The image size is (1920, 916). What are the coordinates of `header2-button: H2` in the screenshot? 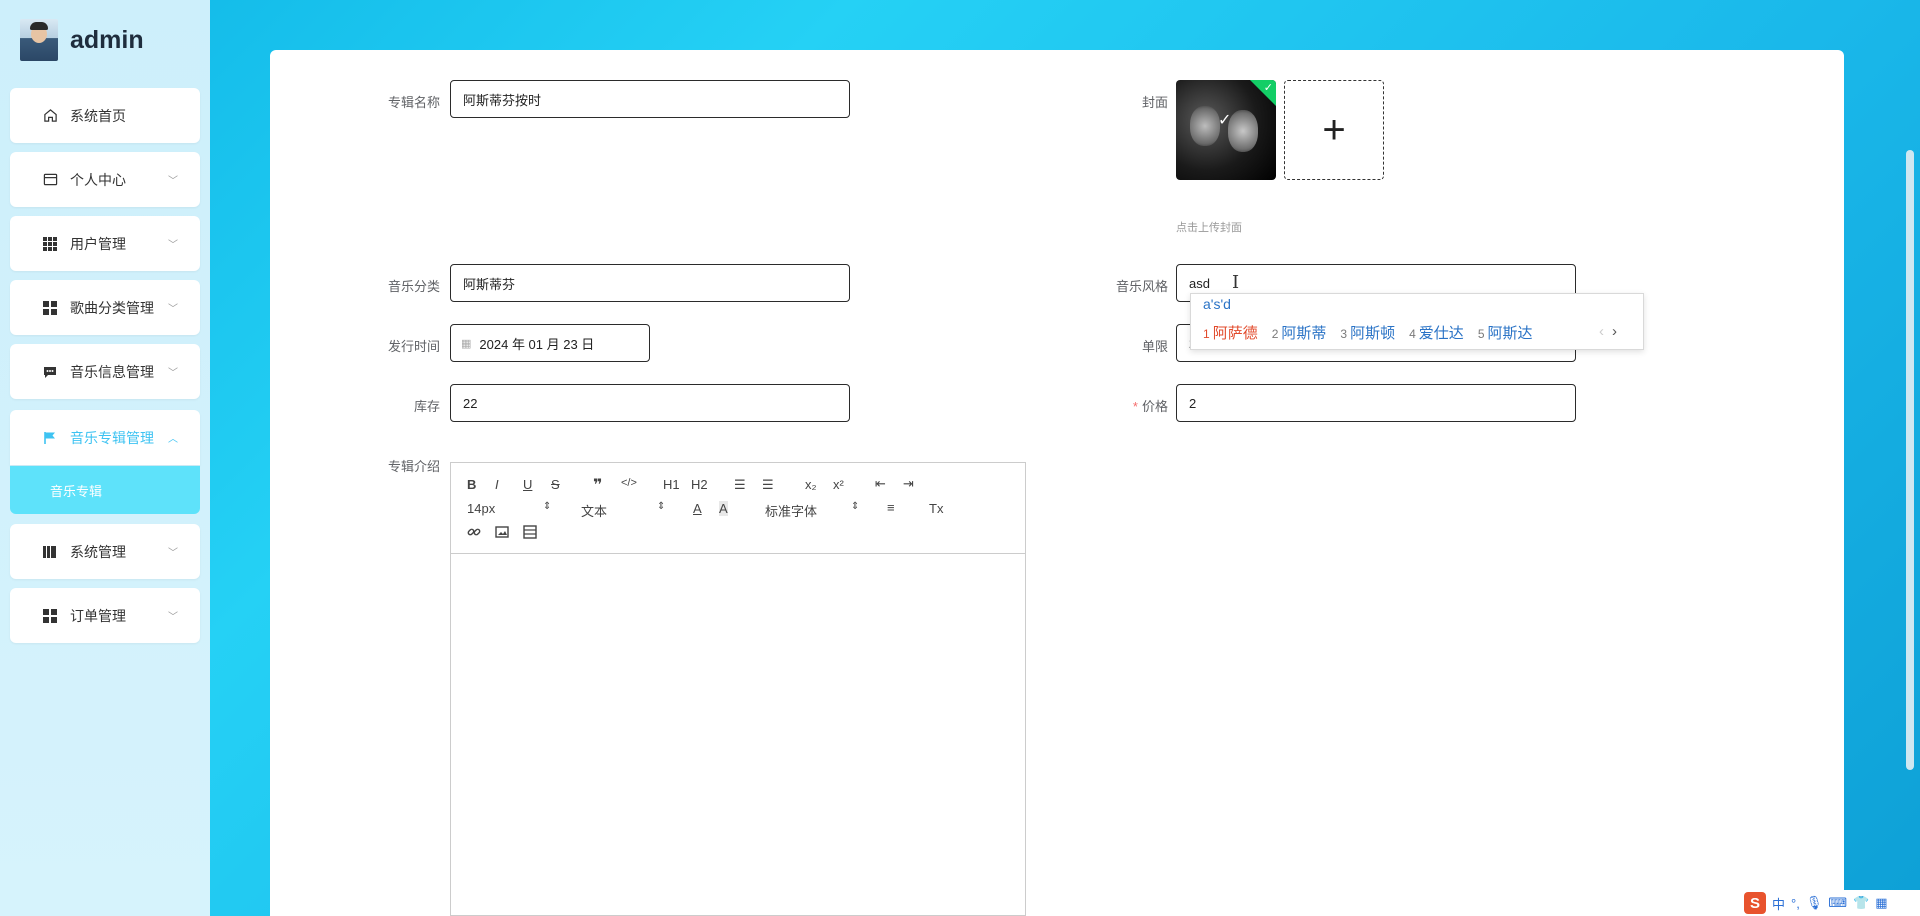 It's located at (699, 484).